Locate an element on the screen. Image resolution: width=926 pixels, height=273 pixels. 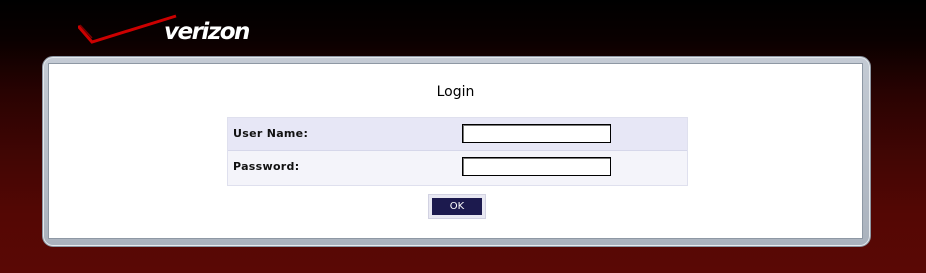
ok-button-frame: OK is located at coordinates (457, 206).